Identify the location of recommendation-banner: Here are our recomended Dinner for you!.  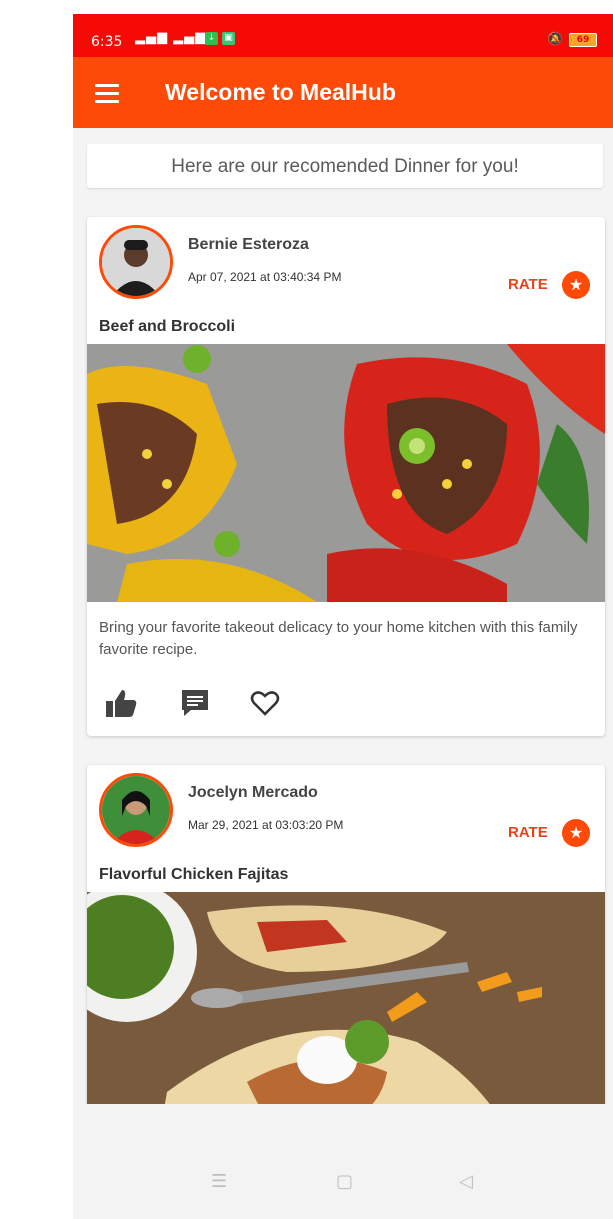
(345, 166).